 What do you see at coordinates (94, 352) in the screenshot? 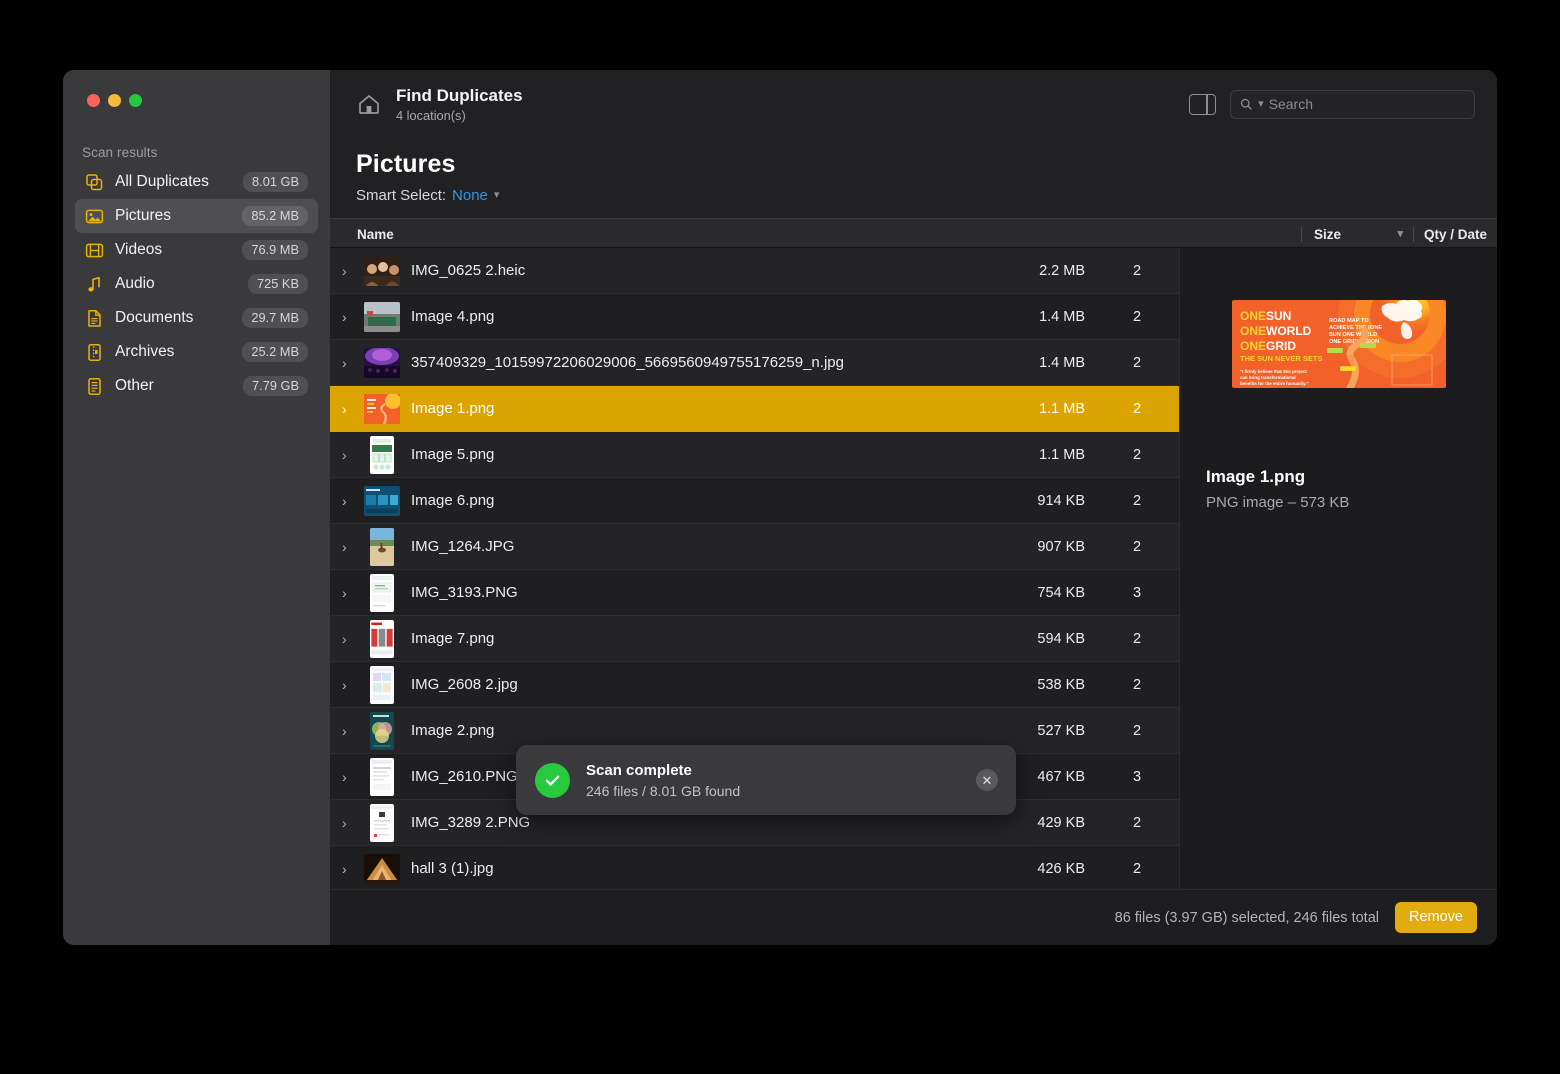
I see `archives-icon` at bounding box center [94, 352].